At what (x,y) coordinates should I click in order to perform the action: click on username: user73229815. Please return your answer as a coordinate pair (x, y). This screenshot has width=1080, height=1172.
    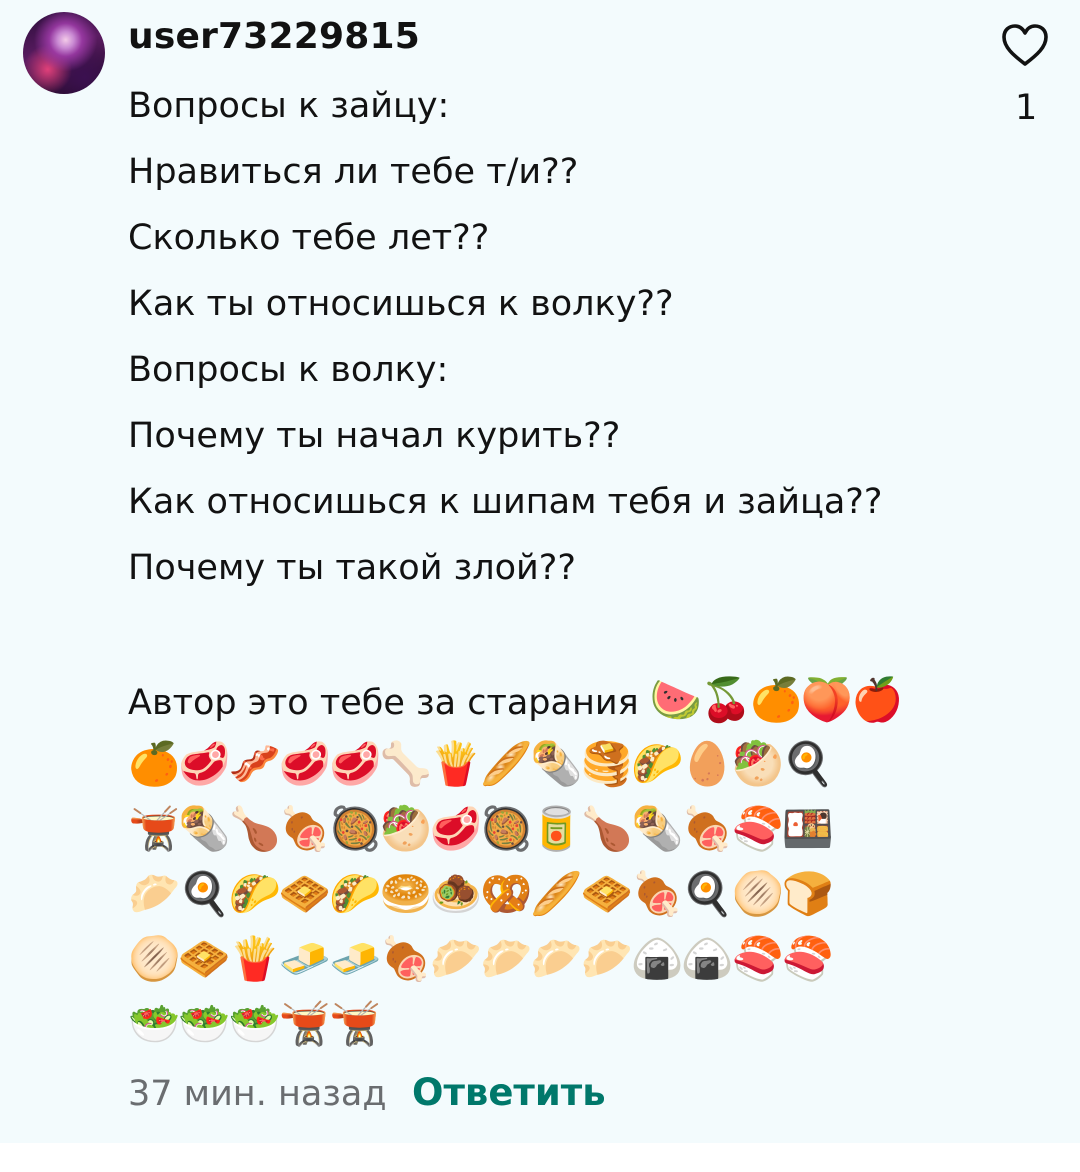
    Looking at the image, I should click on (274, 36).